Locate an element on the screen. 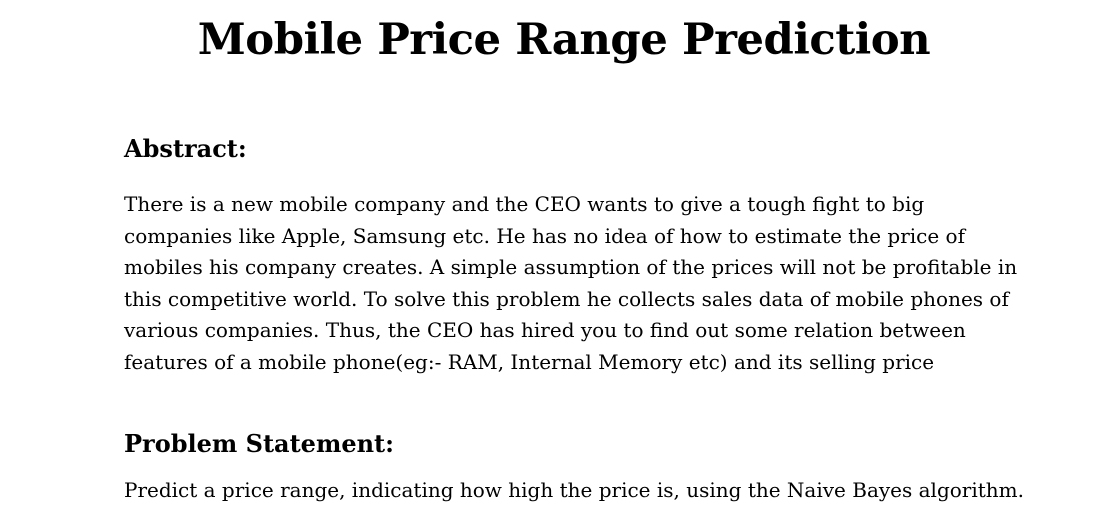 The width and height of the screenshot is (1120, 520). problem-statement-heading: Problem Statement: is located at coordinates (259, 443).